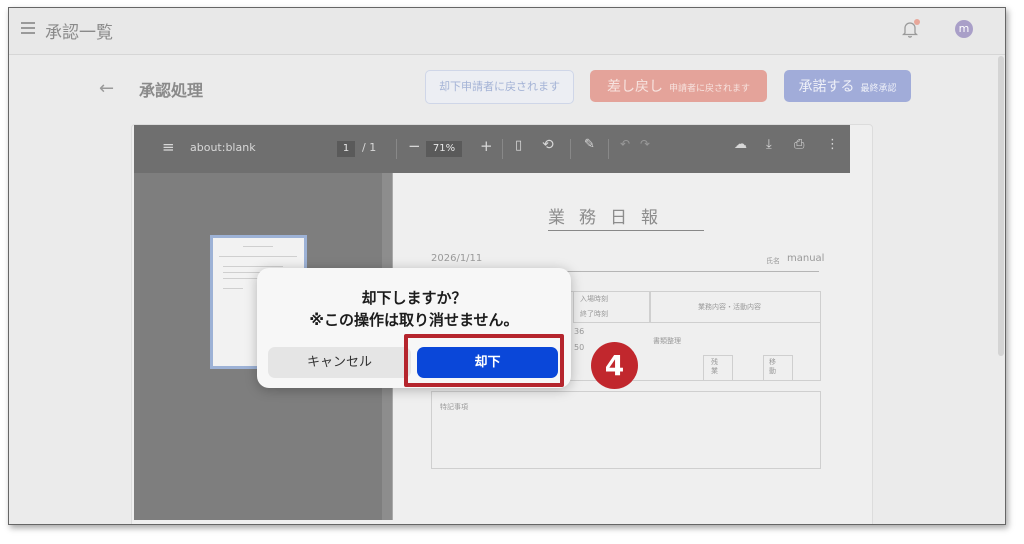 This screenshot has width=1024, height=544. I want to click on scrollbar, so click(1001, 206).